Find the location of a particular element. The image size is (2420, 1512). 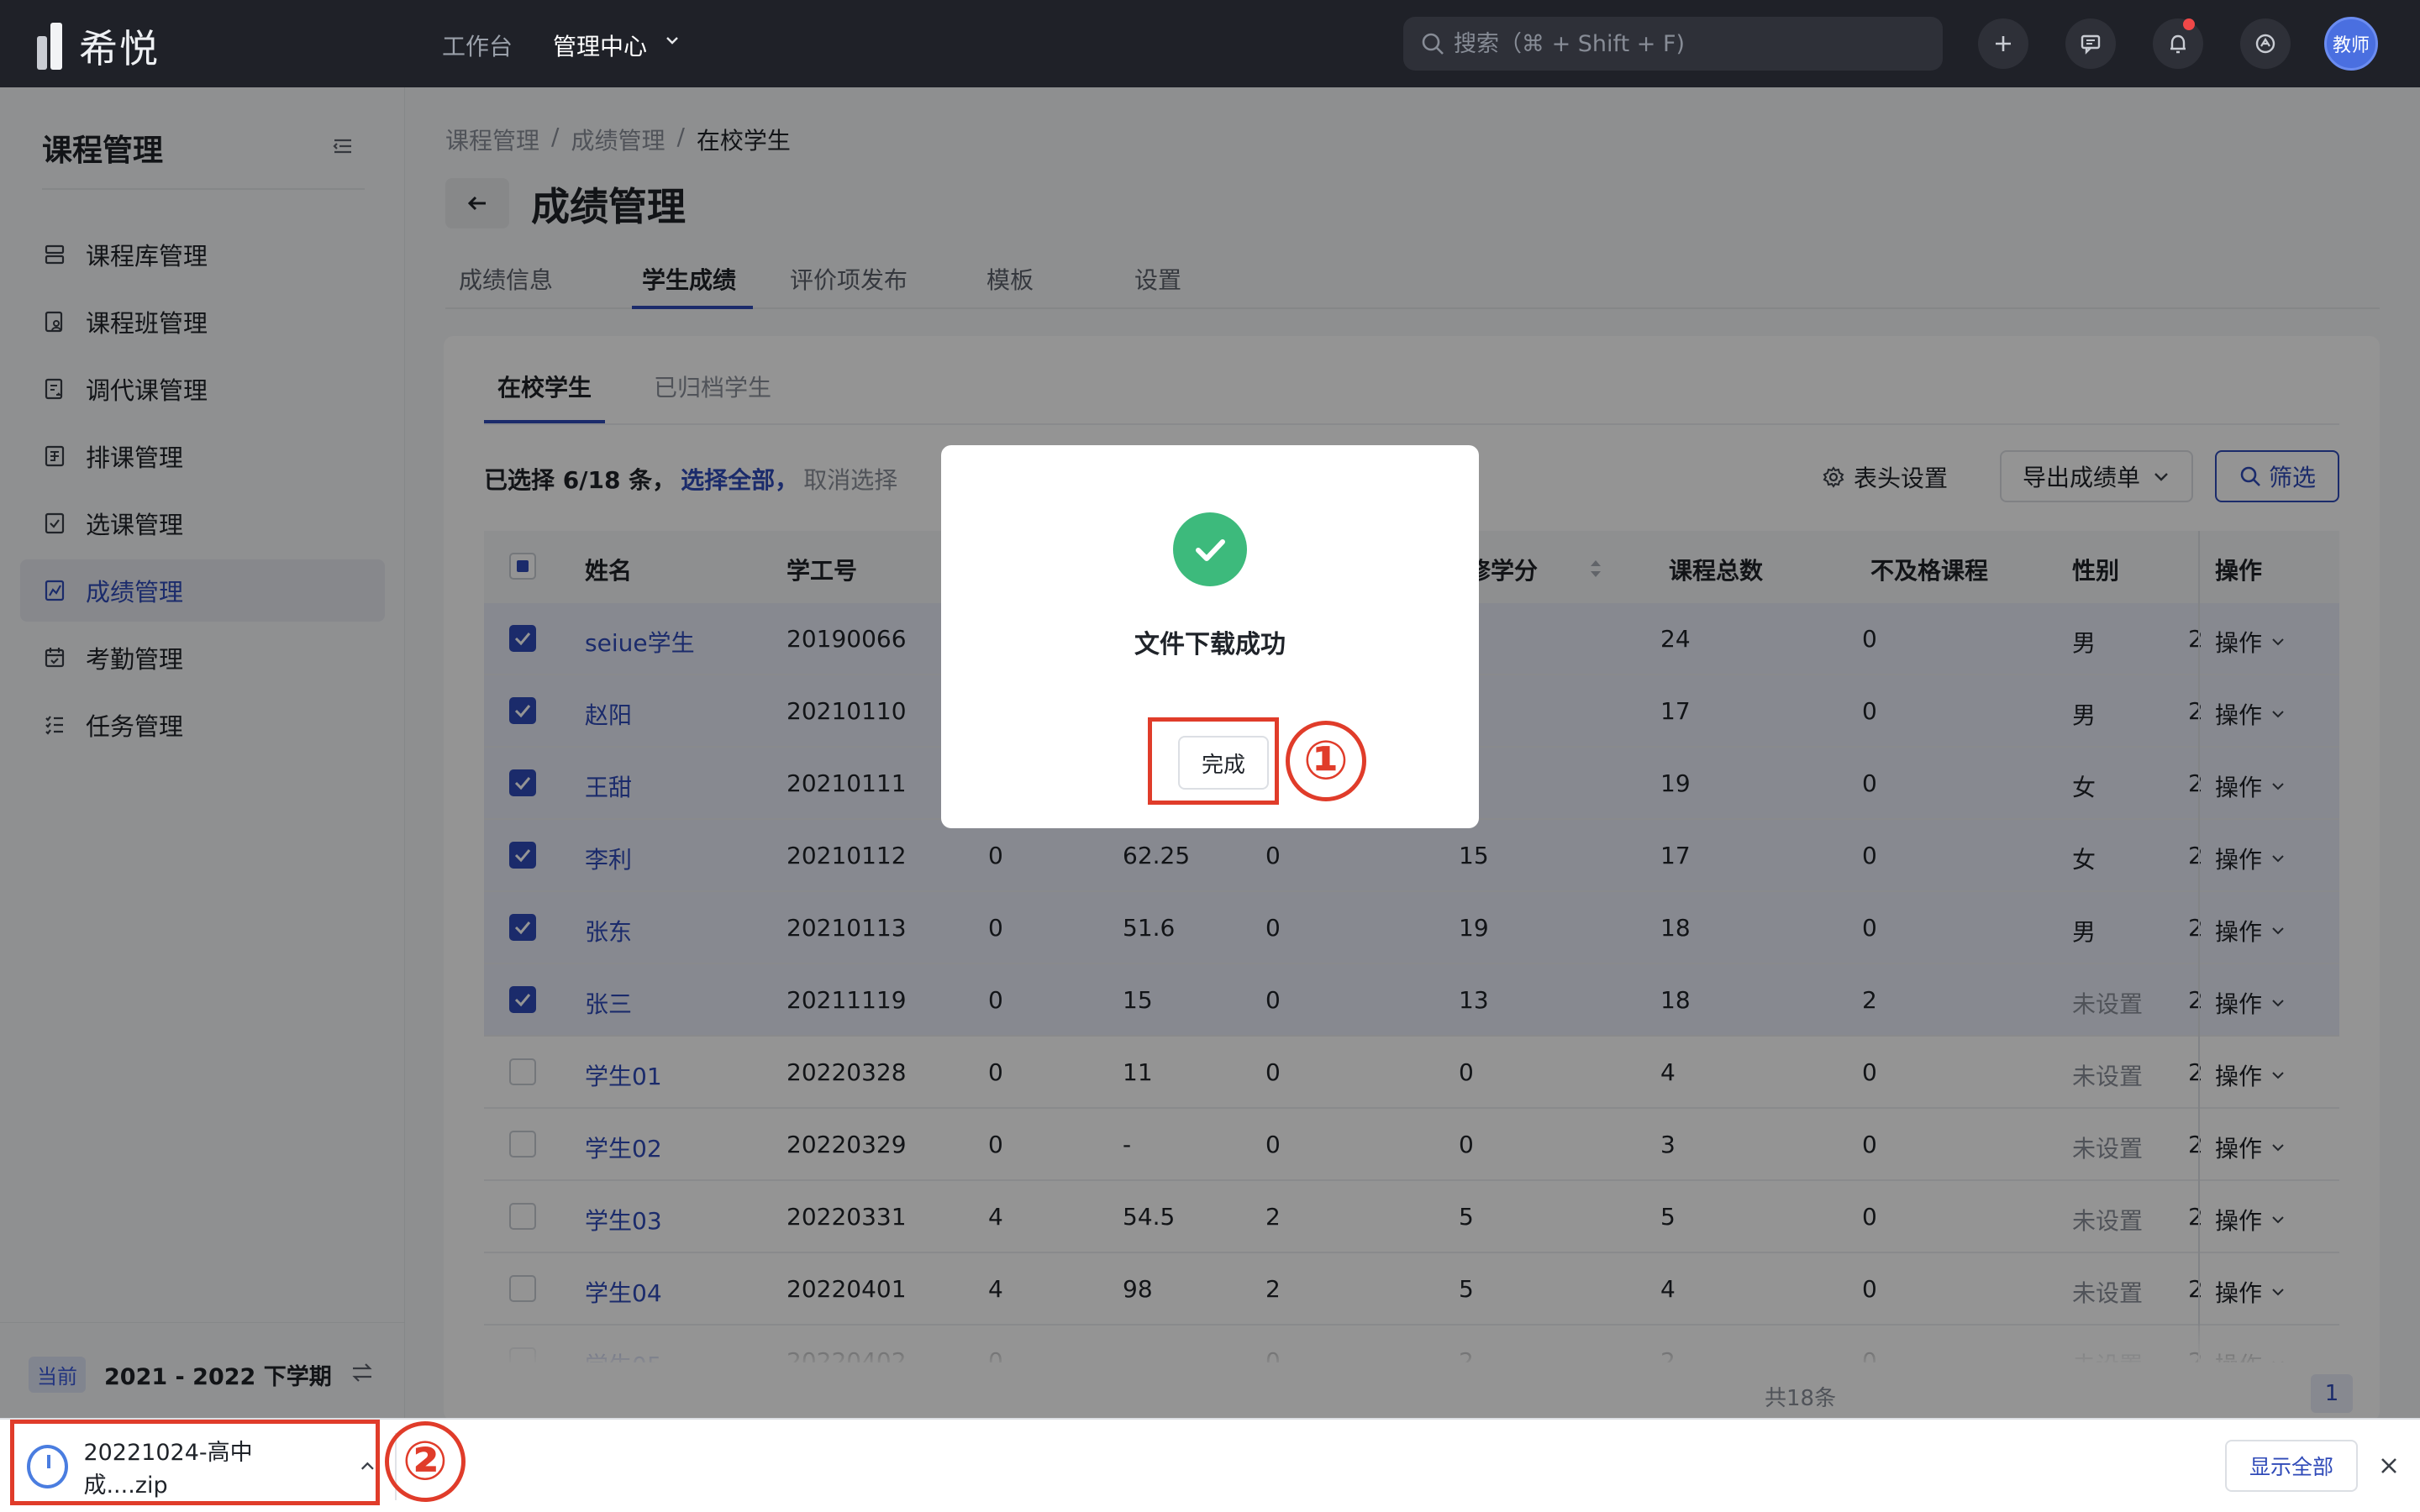

avatar: 教师 is located at coordinates (2351, 44).